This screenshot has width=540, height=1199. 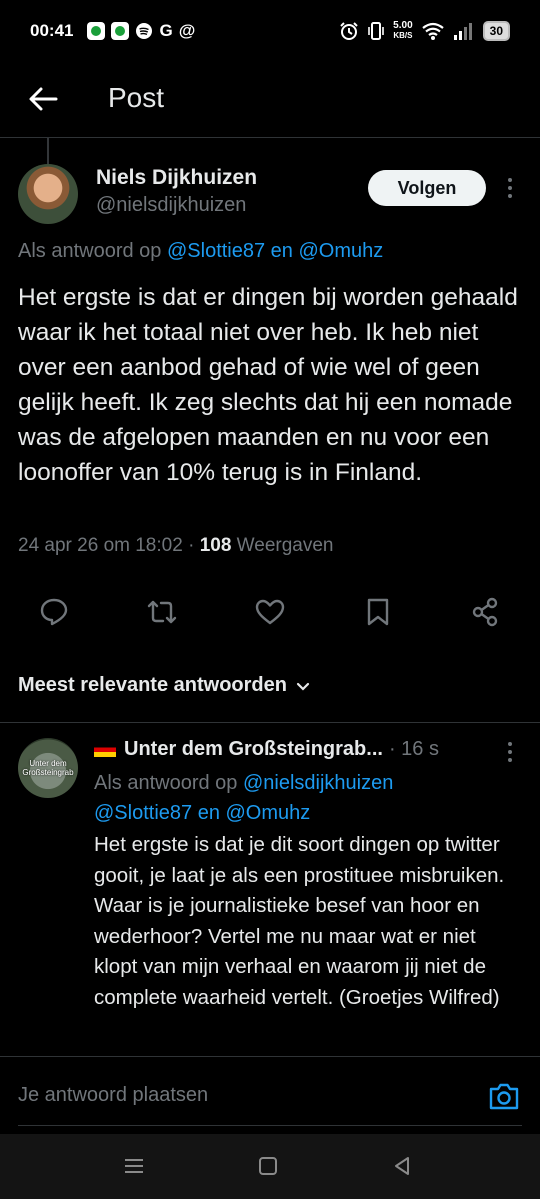 What do you see at coordinates (270, 1125) in the screenshot?
I see `input-underline` at bounding box center [270, 1125].